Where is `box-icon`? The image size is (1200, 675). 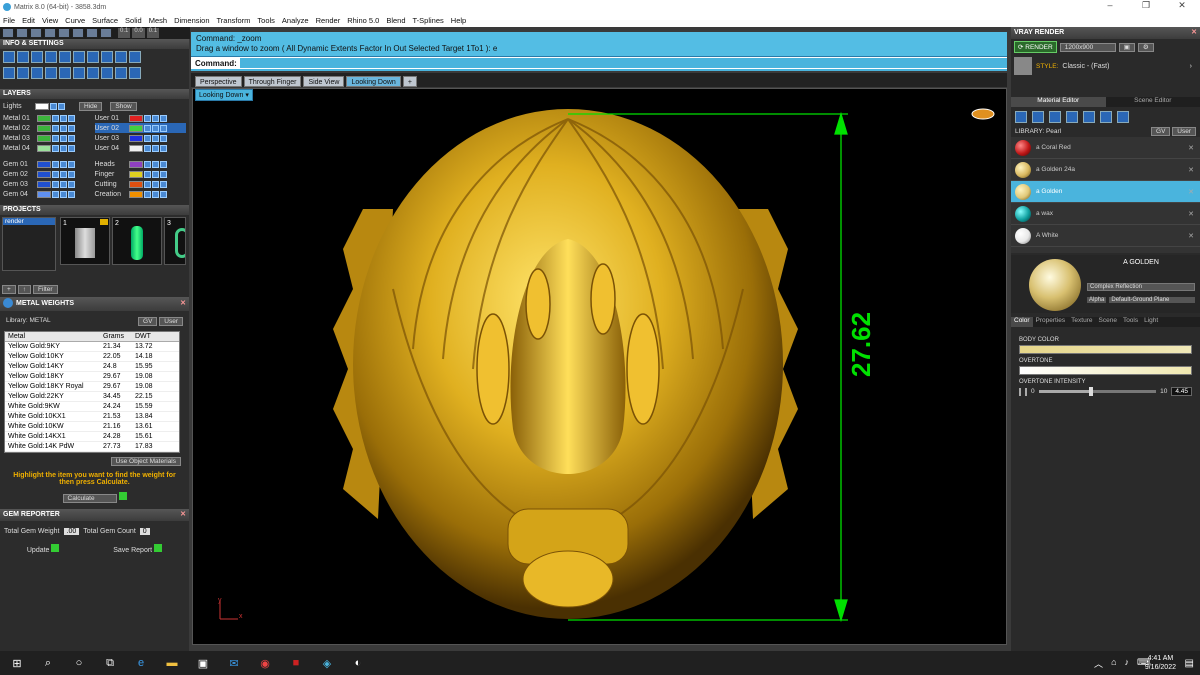
box-icon is located at coordinates (51, 57).